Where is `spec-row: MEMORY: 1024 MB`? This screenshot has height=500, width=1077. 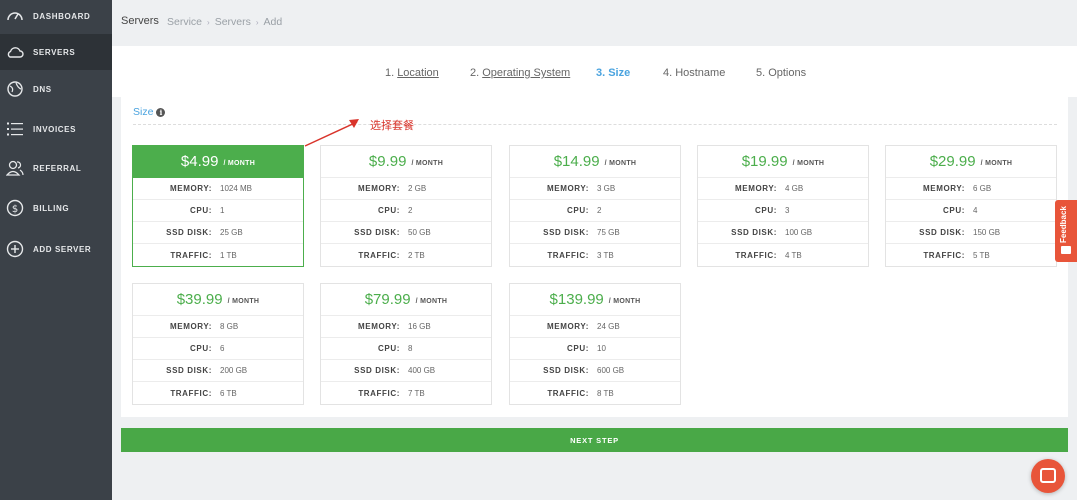
spec-row: MEMORY: 1024 MB is located at coordinates (218, 189).